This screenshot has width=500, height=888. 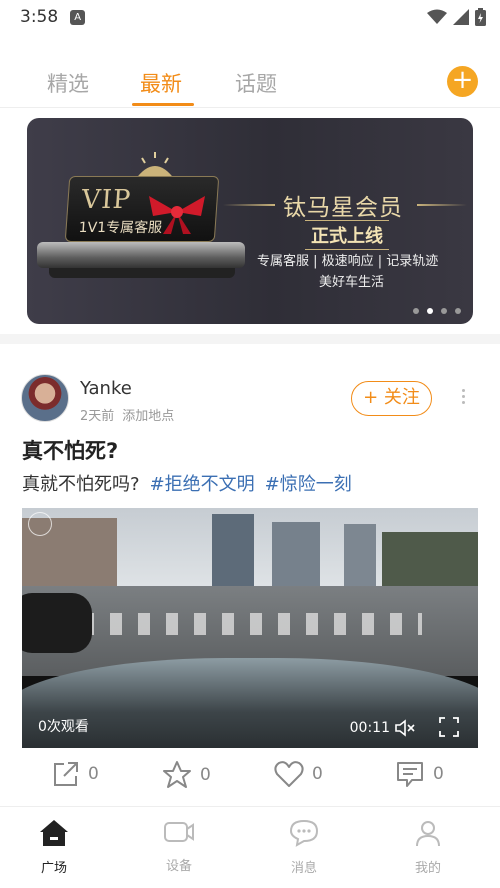 I want to click on video-trees, so click(x=430, y=560).